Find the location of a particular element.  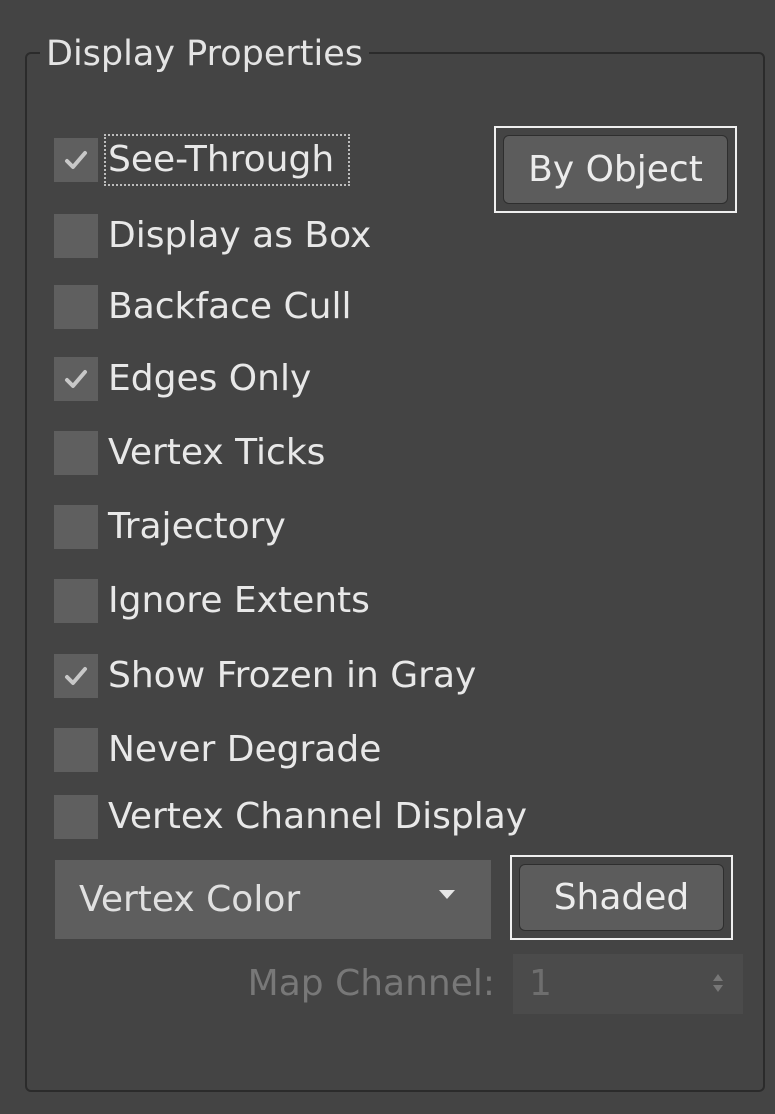

checkbox-label: Show Frozen in Gray is located at coordinates (292, 675).